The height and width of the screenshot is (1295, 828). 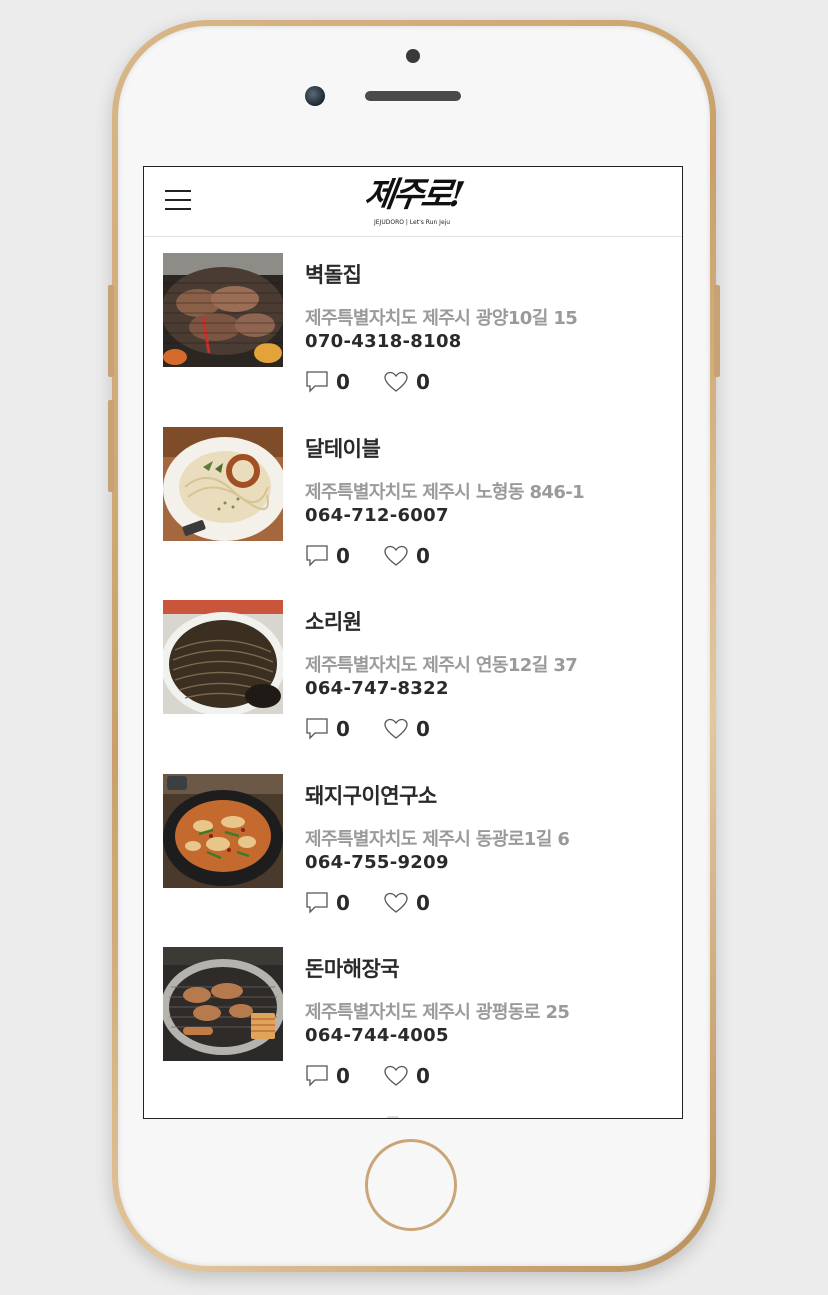 I want to click on restaurant-address: 제주특별자치도 제주시 동광로1길 6, so click(x=437, y=839).